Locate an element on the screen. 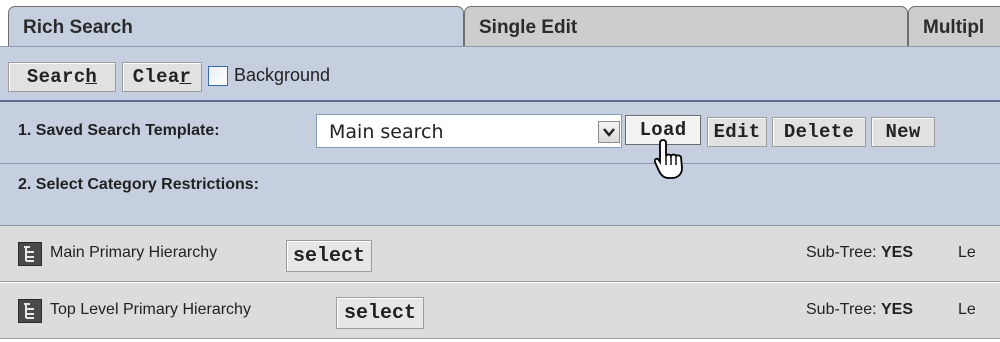 Image resolution: width=1000 pixels, height=342 pixels. delete-button-label: Delete is located at coordinates (819, 132).